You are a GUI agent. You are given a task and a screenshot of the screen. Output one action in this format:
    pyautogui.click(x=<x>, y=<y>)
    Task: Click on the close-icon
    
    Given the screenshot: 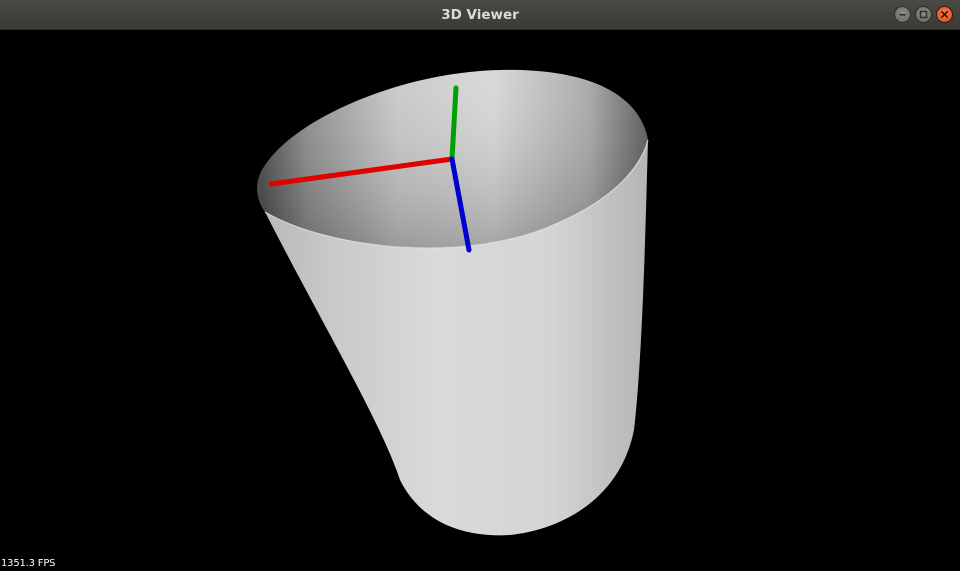 What is the action you would take?
    pyautogui.click(x=944, y=14)
    